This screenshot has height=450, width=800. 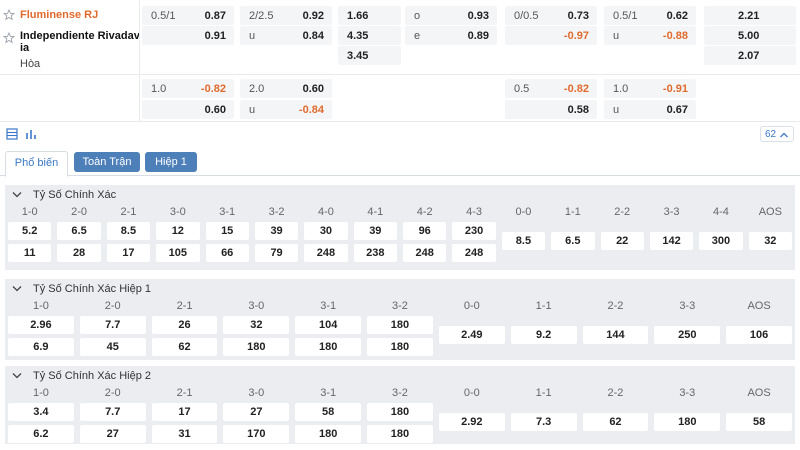 What do you see at coordinates (400, 195) in the screenshot?
I see `section-header: Tỷ Số Chính Xác` at bounding box center [400, 195].